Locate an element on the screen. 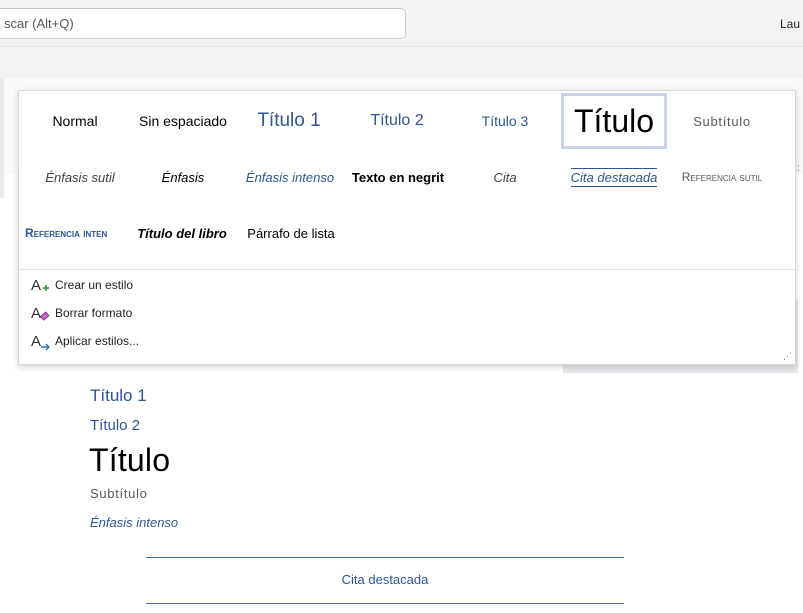 Image resolution: width=803 pixels, height=613 pixels. ribbon-tabs is located at coordinates (401, 62).